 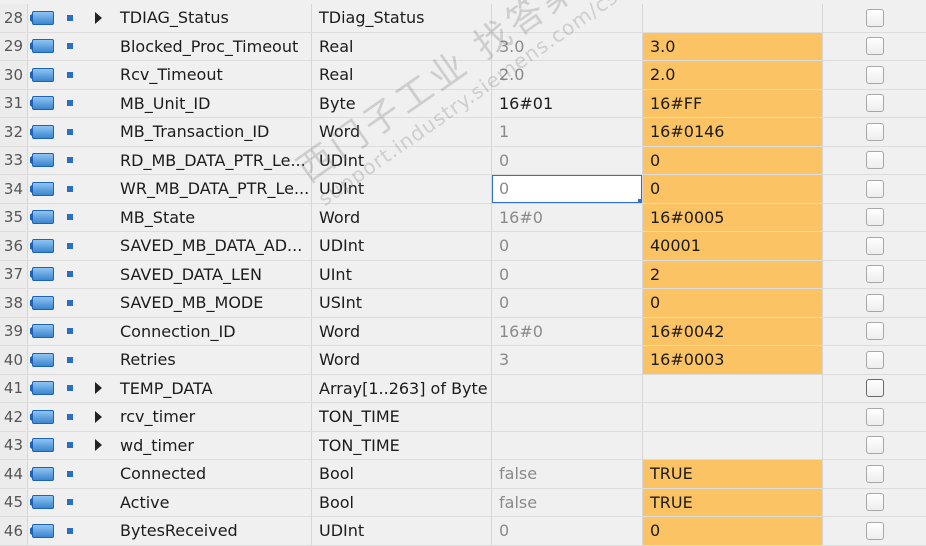 What do you see at coordinates (567, 103) in the screenshot?
I see `start-value: 16#01` at bounding box center [567, 103].